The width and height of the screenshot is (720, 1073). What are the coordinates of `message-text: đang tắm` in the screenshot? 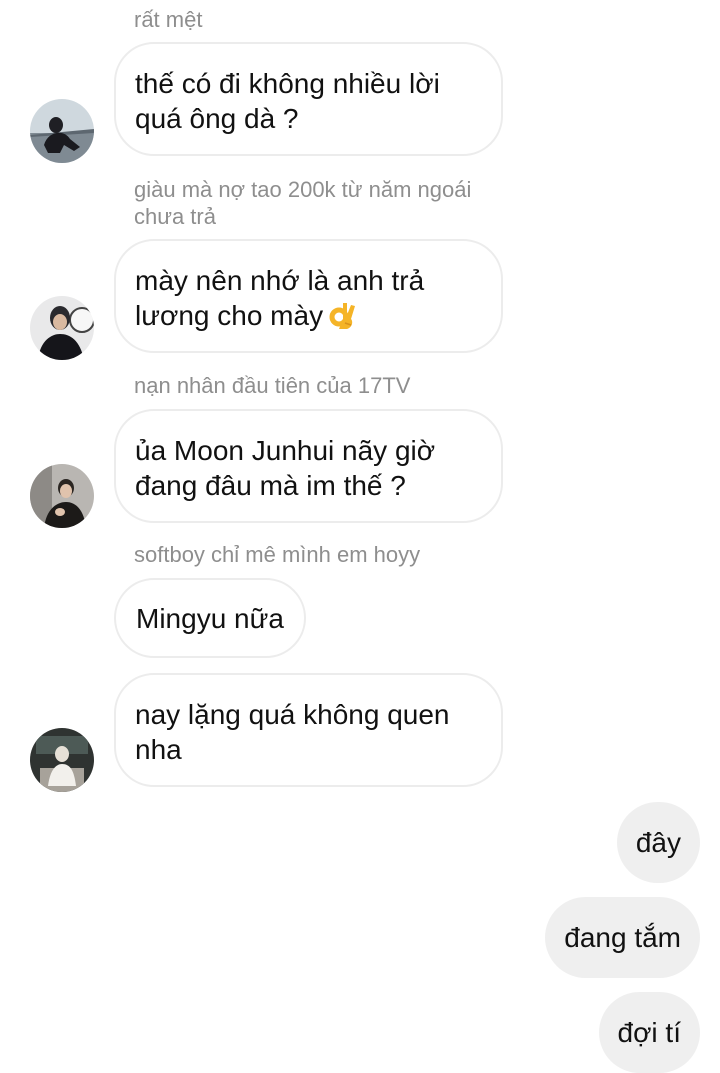 It's located at (622, 937).